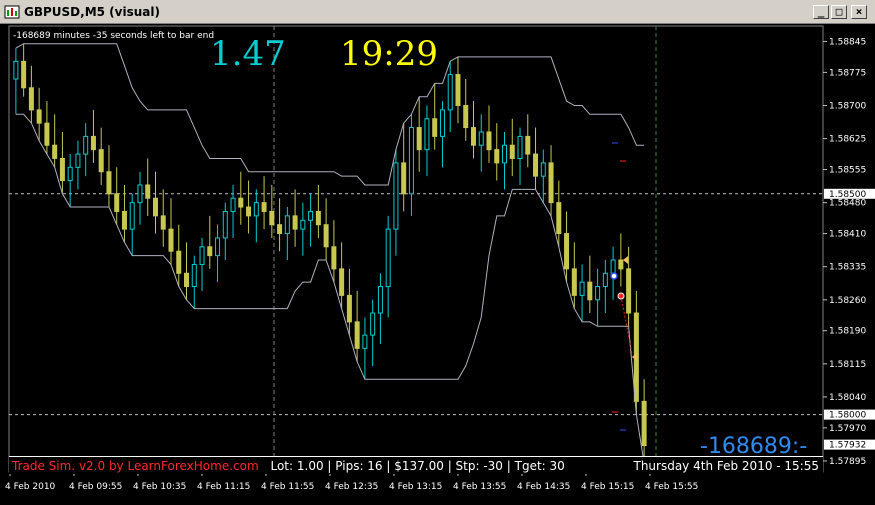  I want to click on trade-entry-marker, so click(614, 276).